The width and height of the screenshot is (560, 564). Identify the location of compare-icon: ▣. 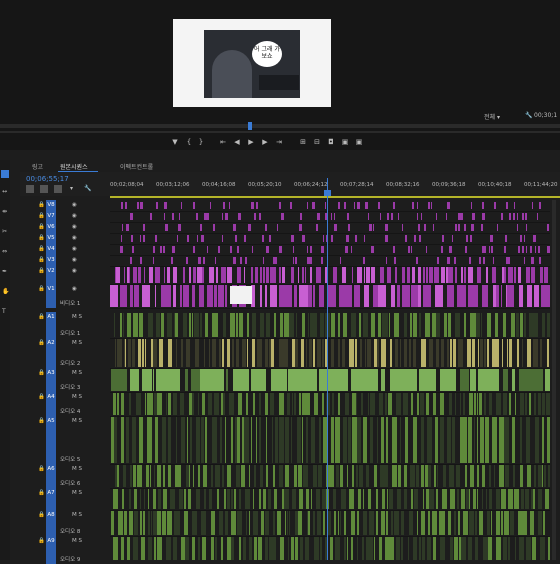
(345, 142).